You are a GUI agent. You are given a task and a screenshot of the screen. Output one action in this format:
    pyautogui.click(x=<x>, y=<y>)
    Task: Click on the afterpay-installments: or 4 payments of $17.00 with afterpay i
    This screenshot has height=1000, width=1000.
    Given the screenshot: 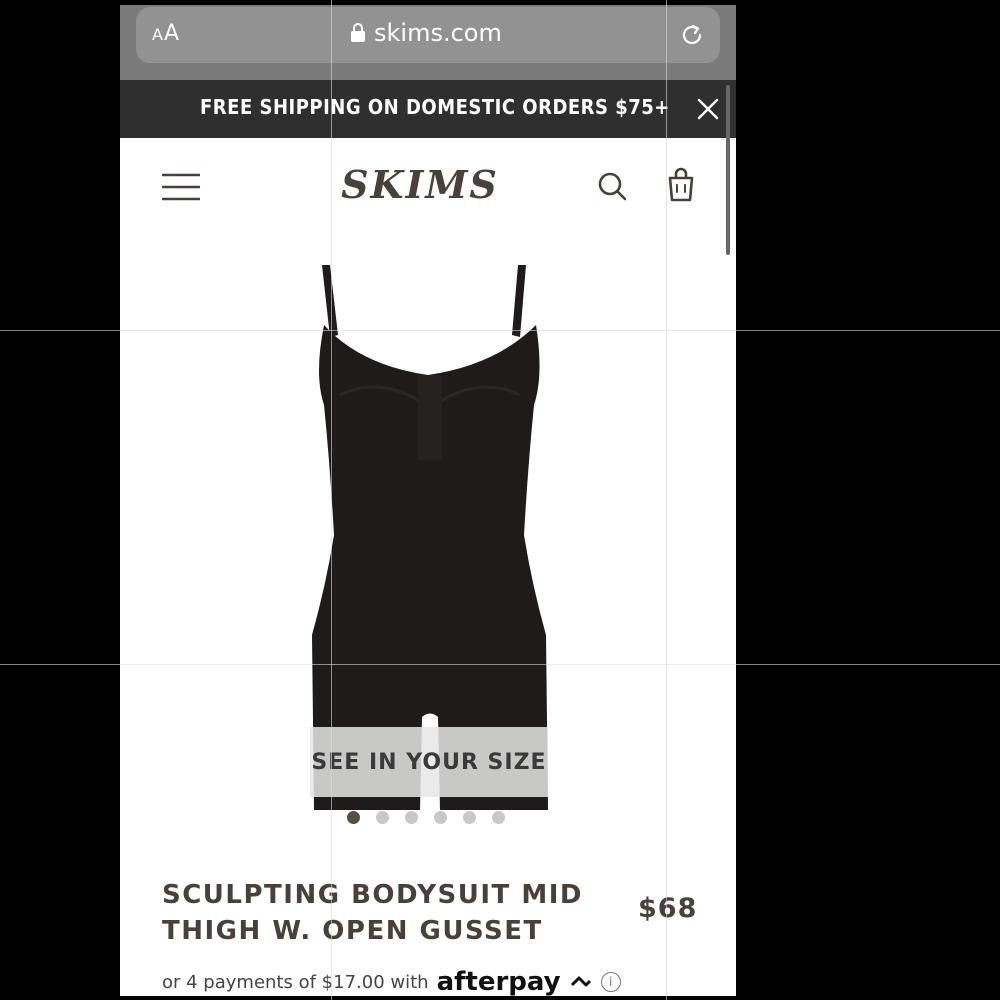 What is the action you would take?
    pyautogui.click(x=391, y=981)
    